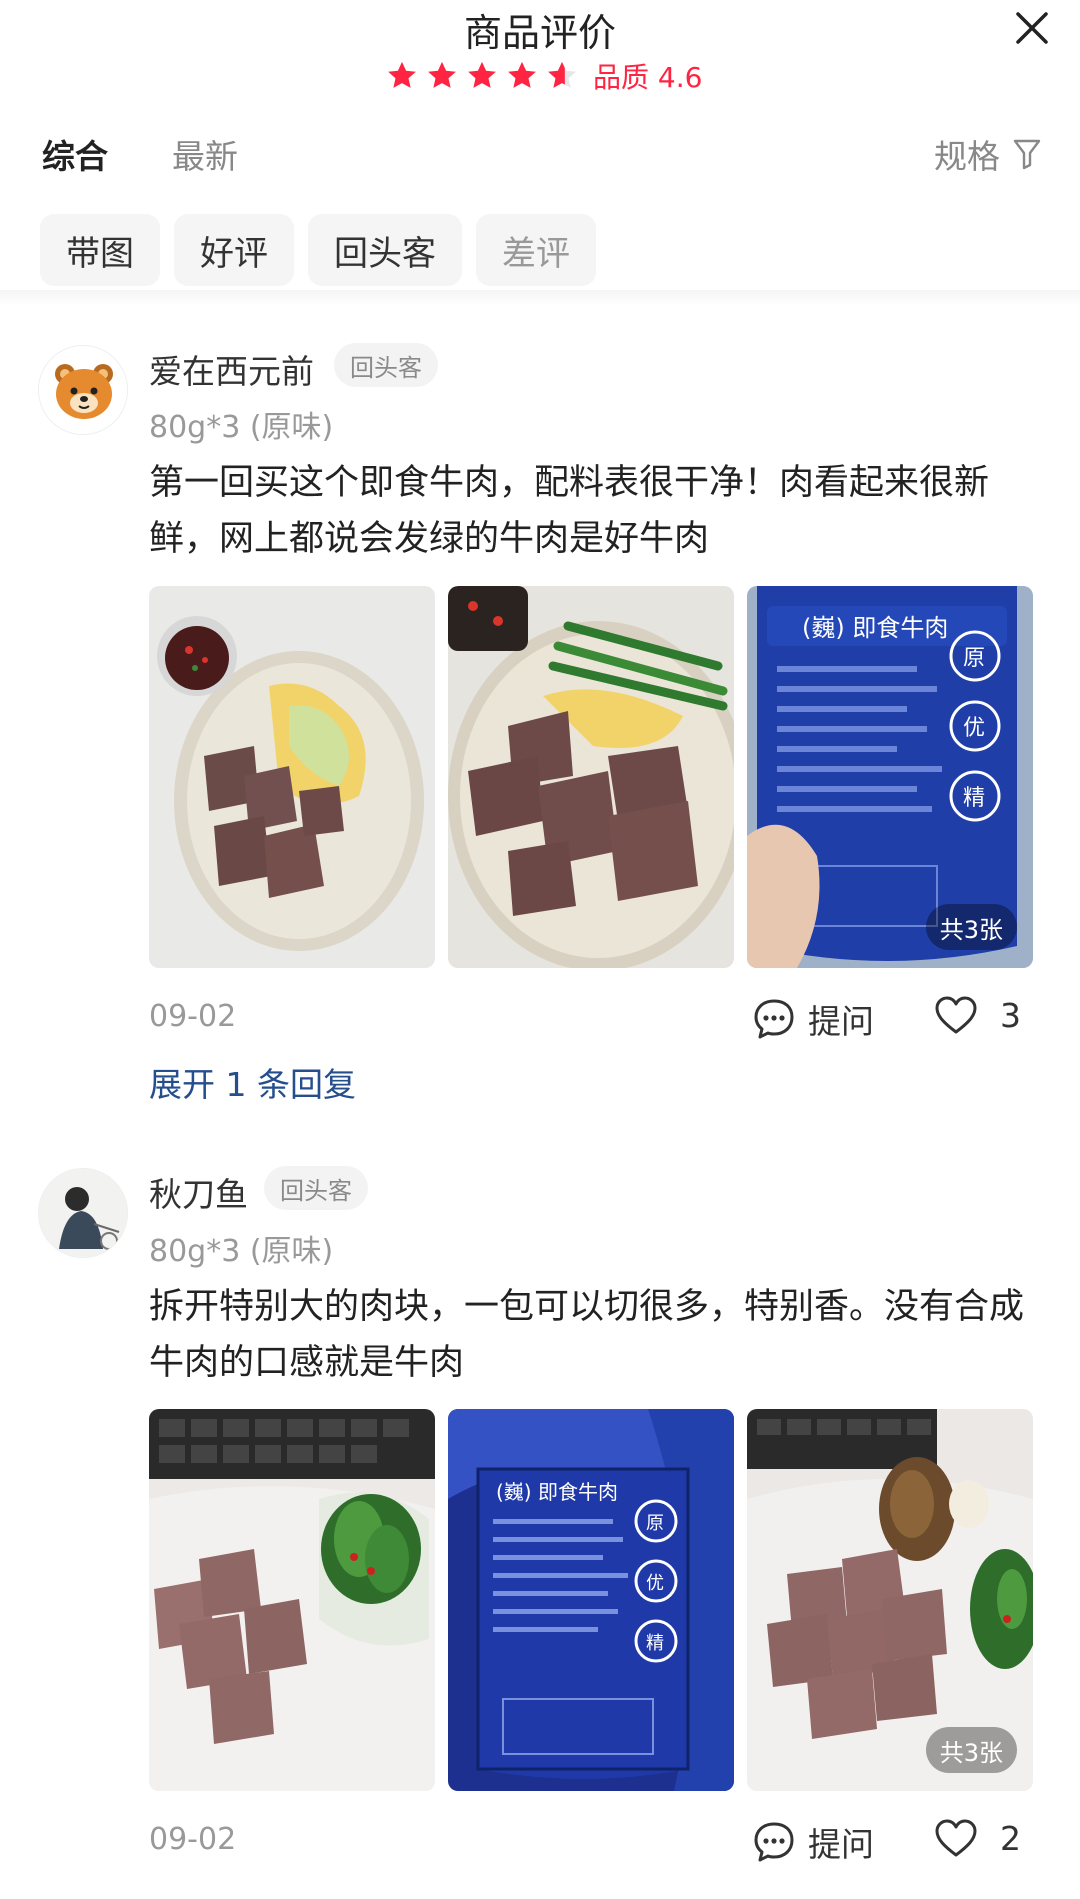 This screenshot has width=1080, height=1899. What do you see at coordinates (562, 74) in the screenshot?
I see `half-star-icon` at bounding box center [562, 74].